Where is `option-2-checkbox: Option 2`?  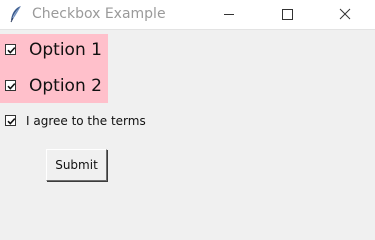
option-2-checkbox: Option 2 is located at coordinates (54, 86).